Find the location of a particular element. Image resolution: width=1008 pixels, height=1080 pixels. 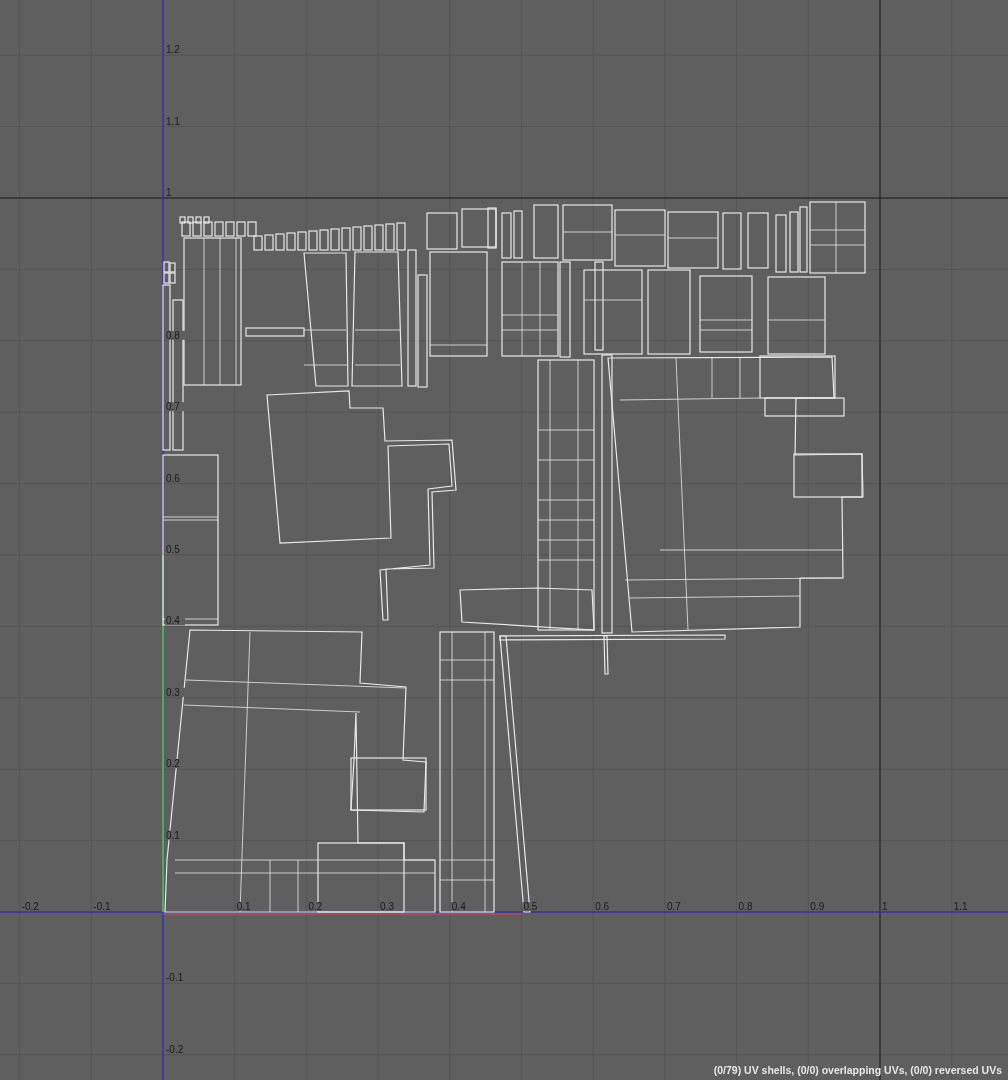

uv-status-text: (0/79) UV shells, (0/0) overlapping UVs, (0/0) reversed UVs is located at coordinates (857, 1070).